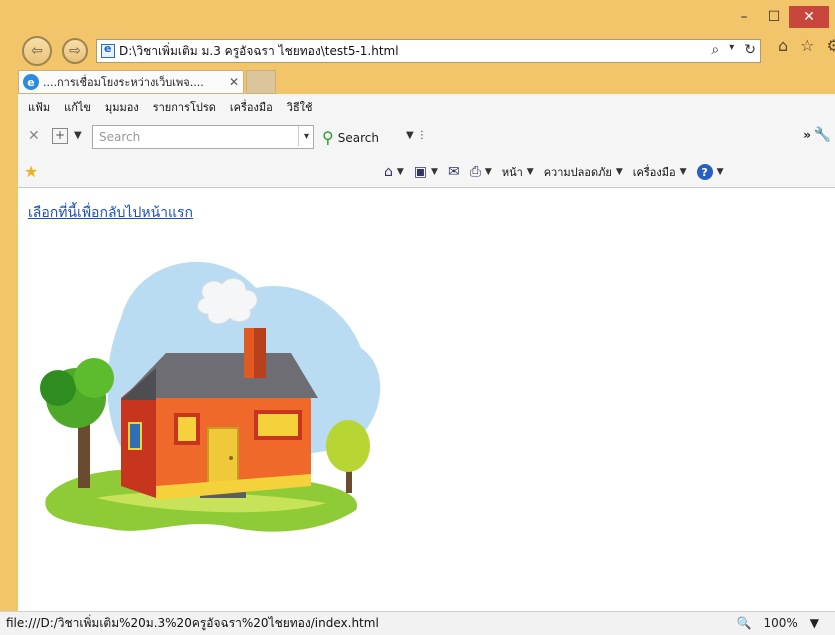 The height and width of the screenshot is (635, 835). What do you see at coordinates (78, 135) in the screenshot?
I see `chevron-down-icon: ▼` at bounding box center [78, 135].